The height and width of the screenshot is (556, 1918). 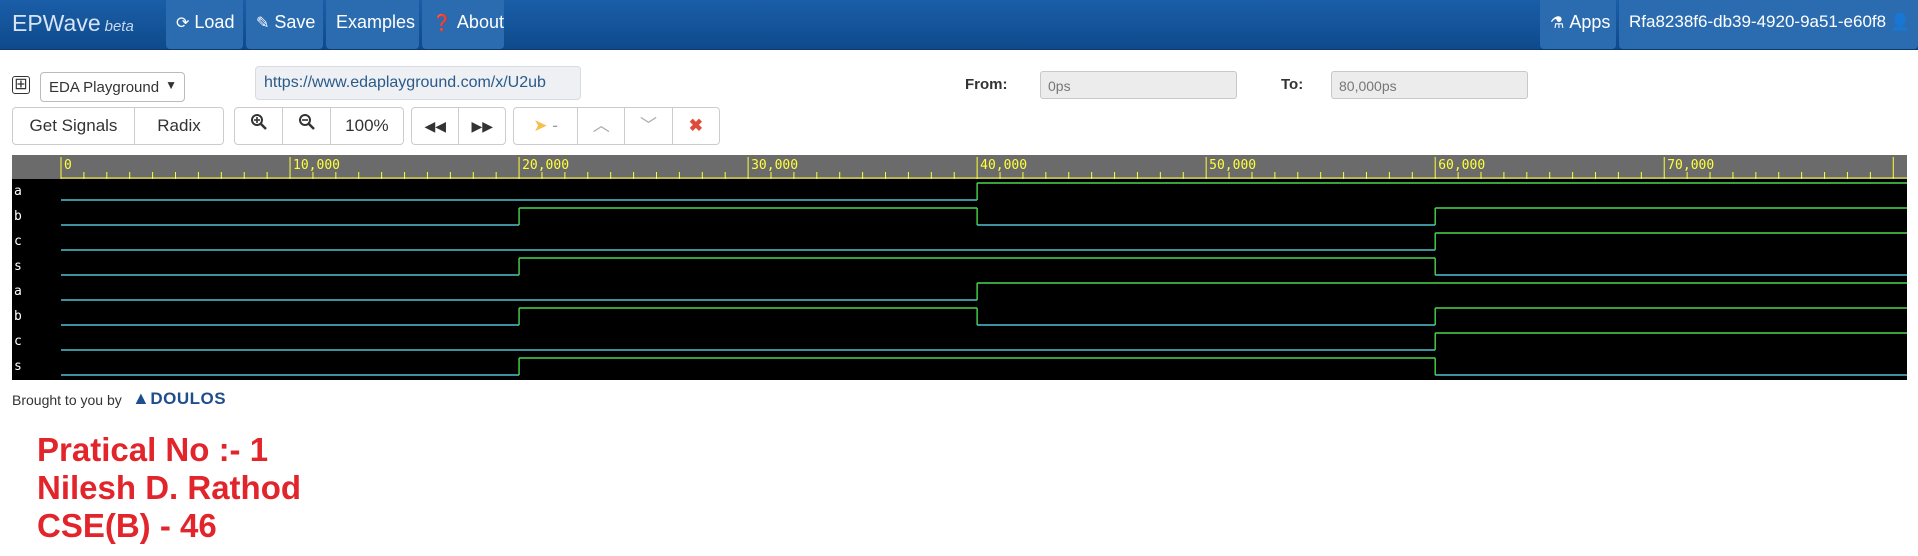 What do you see at coordinates (153, 449) in the screenshot?
I see `note-practical: Pratical No :- 1` at bounding box center [153, 449].